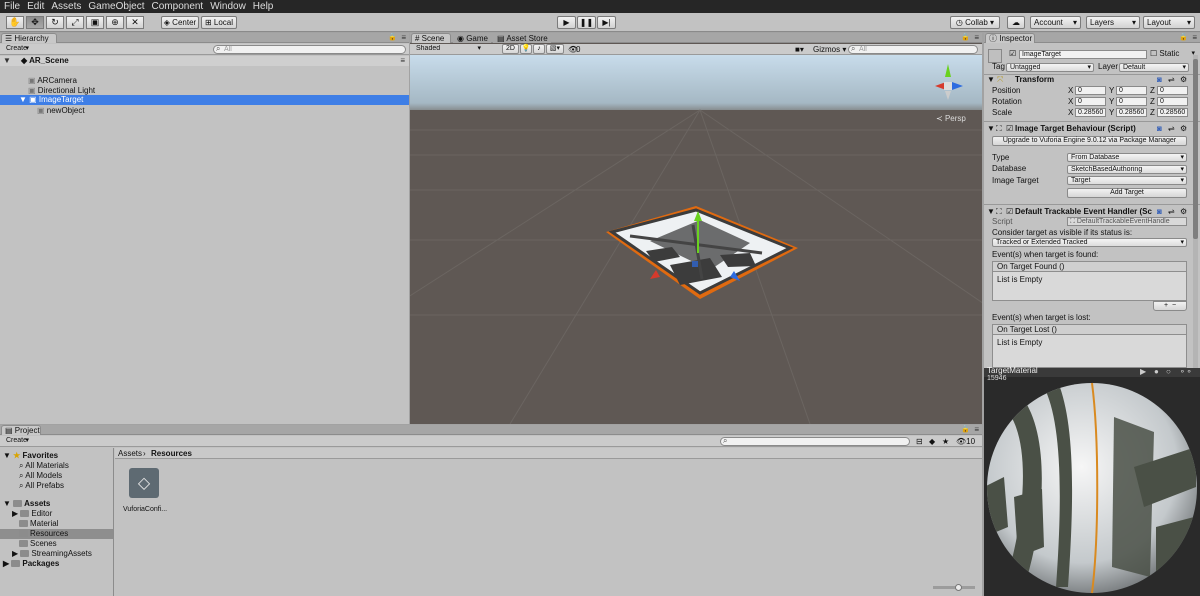  Describe the element at coordinates (1090, 101) in the screenshot. I see `rotation-x-field: 0` at that location.